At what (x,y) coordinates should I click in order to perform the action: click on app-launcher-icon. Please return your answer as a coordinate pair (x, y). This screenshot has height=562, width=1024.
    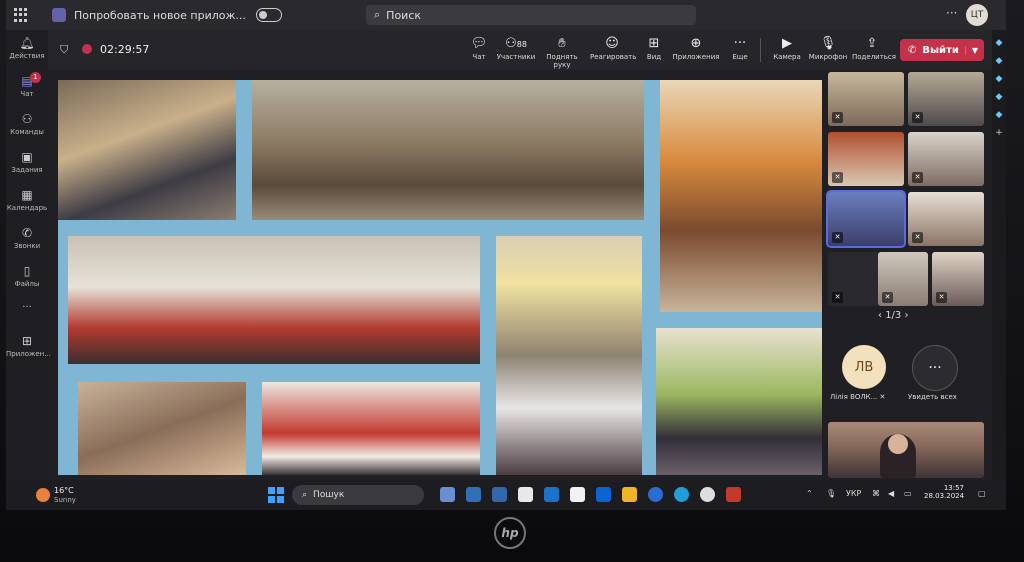
    Looking at the image, I should click on (21, 15).